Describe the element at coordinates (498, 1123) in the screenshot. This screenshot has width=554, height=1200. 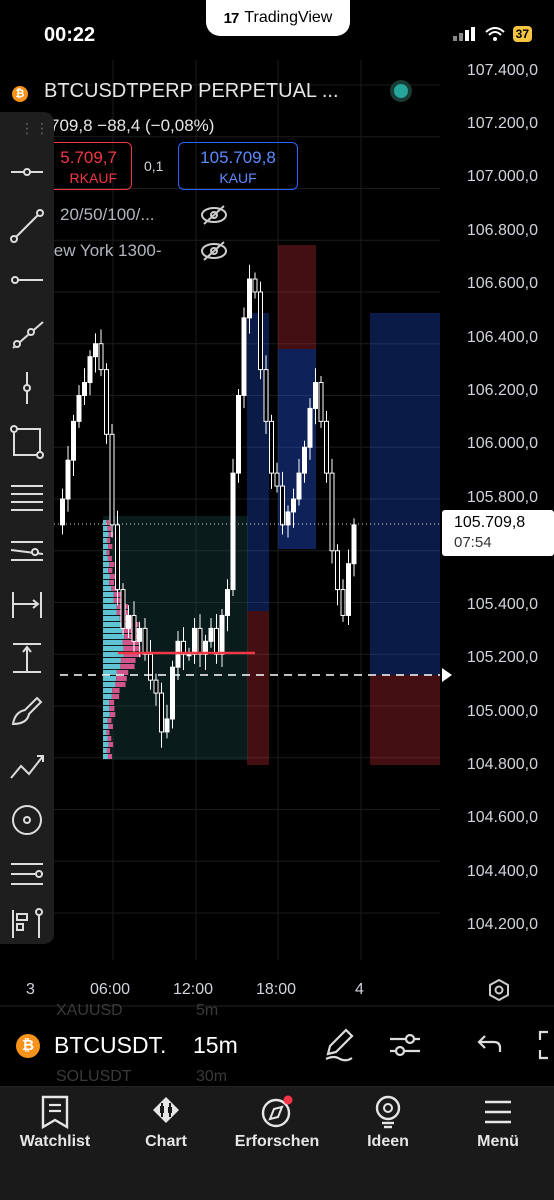
I see `nav-menu: Menü` at that location.